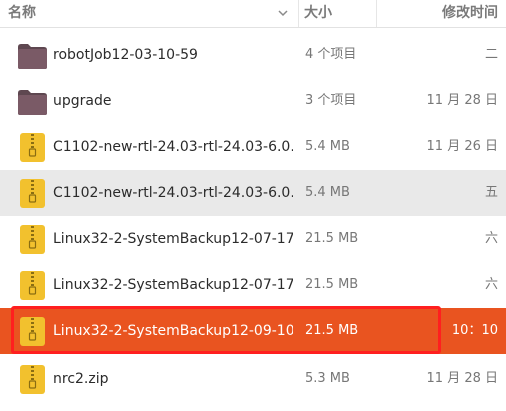  I want to click on column-header-bar: 名称 大小 修改时间, so click(253, 14).